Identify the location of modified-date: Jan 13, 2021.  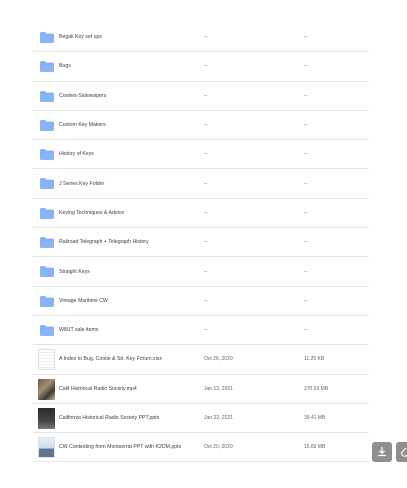
(218, 388).